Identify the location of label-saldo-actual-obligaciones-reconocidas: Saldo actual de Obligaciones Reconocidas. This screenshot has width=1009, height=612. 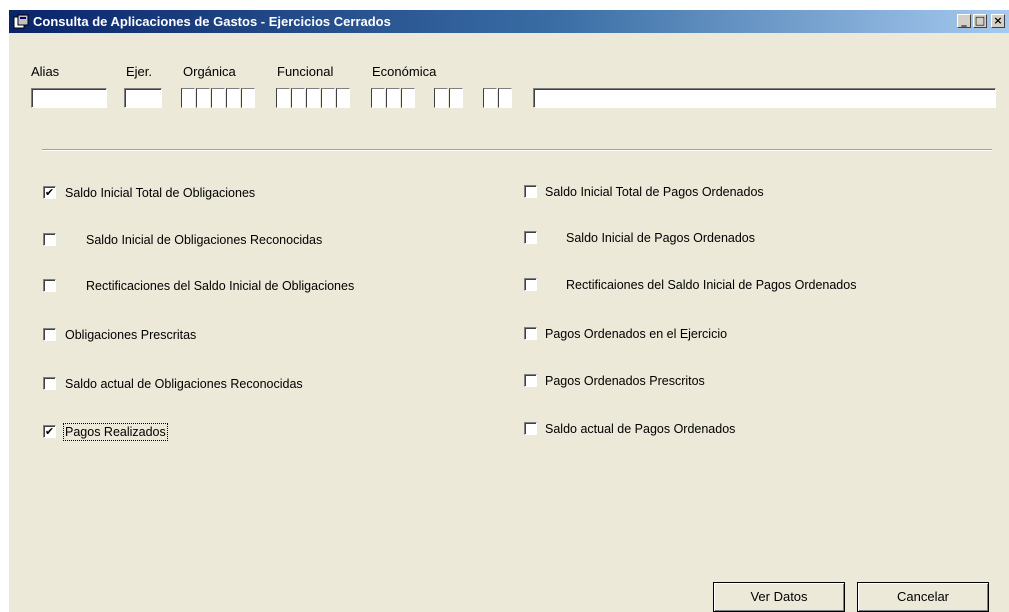
(184, 384).